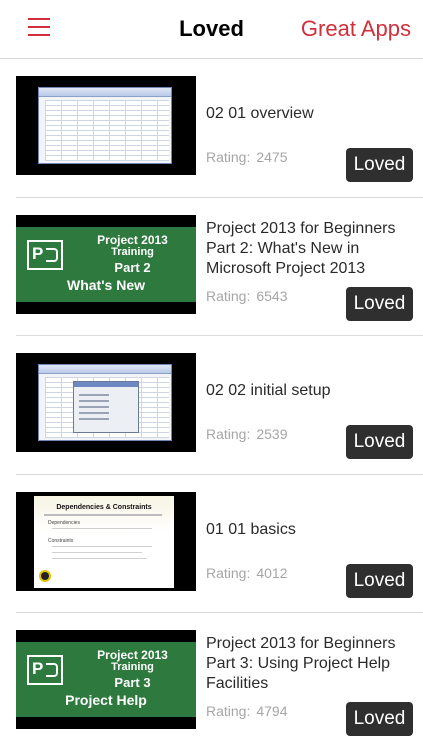  I want to click on rating: Rating: 4794, so click(247, 711).